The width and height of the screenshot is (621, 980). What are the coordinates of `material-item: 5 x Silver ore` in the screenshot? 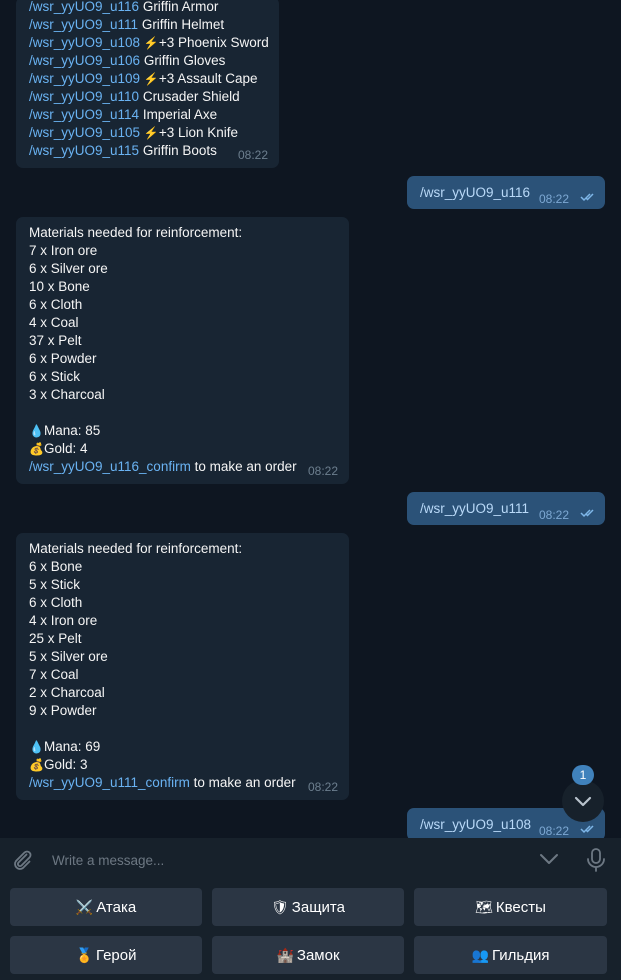 It's located at (68, 656).